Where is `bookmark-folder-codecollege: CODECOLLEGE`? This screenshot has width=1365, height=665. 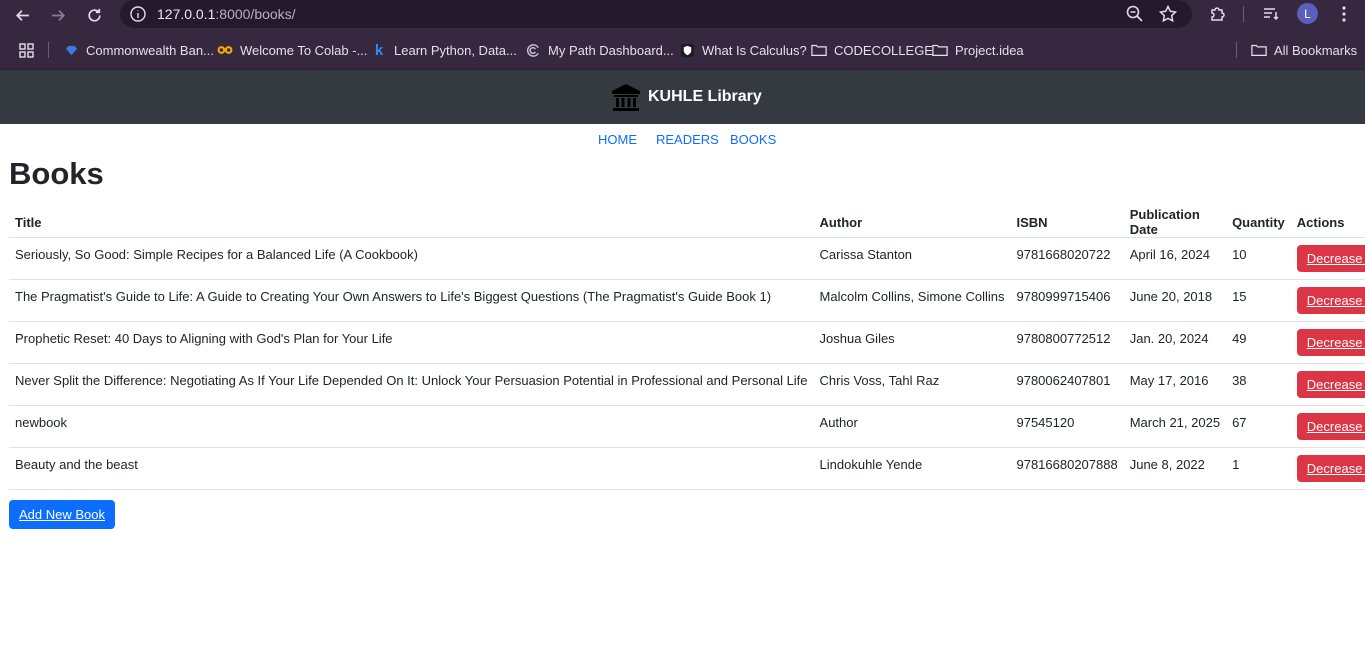
bookmark-folder-codecollege: CODECOLLEGE is located at coordinates (872, 50).